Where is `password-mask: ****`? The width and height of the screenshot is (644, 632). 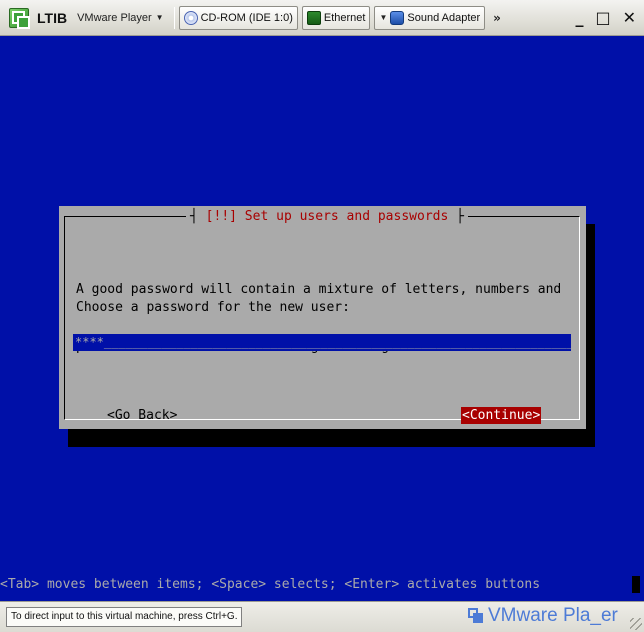 password-mask: **** is located at coordinates (89, 342).